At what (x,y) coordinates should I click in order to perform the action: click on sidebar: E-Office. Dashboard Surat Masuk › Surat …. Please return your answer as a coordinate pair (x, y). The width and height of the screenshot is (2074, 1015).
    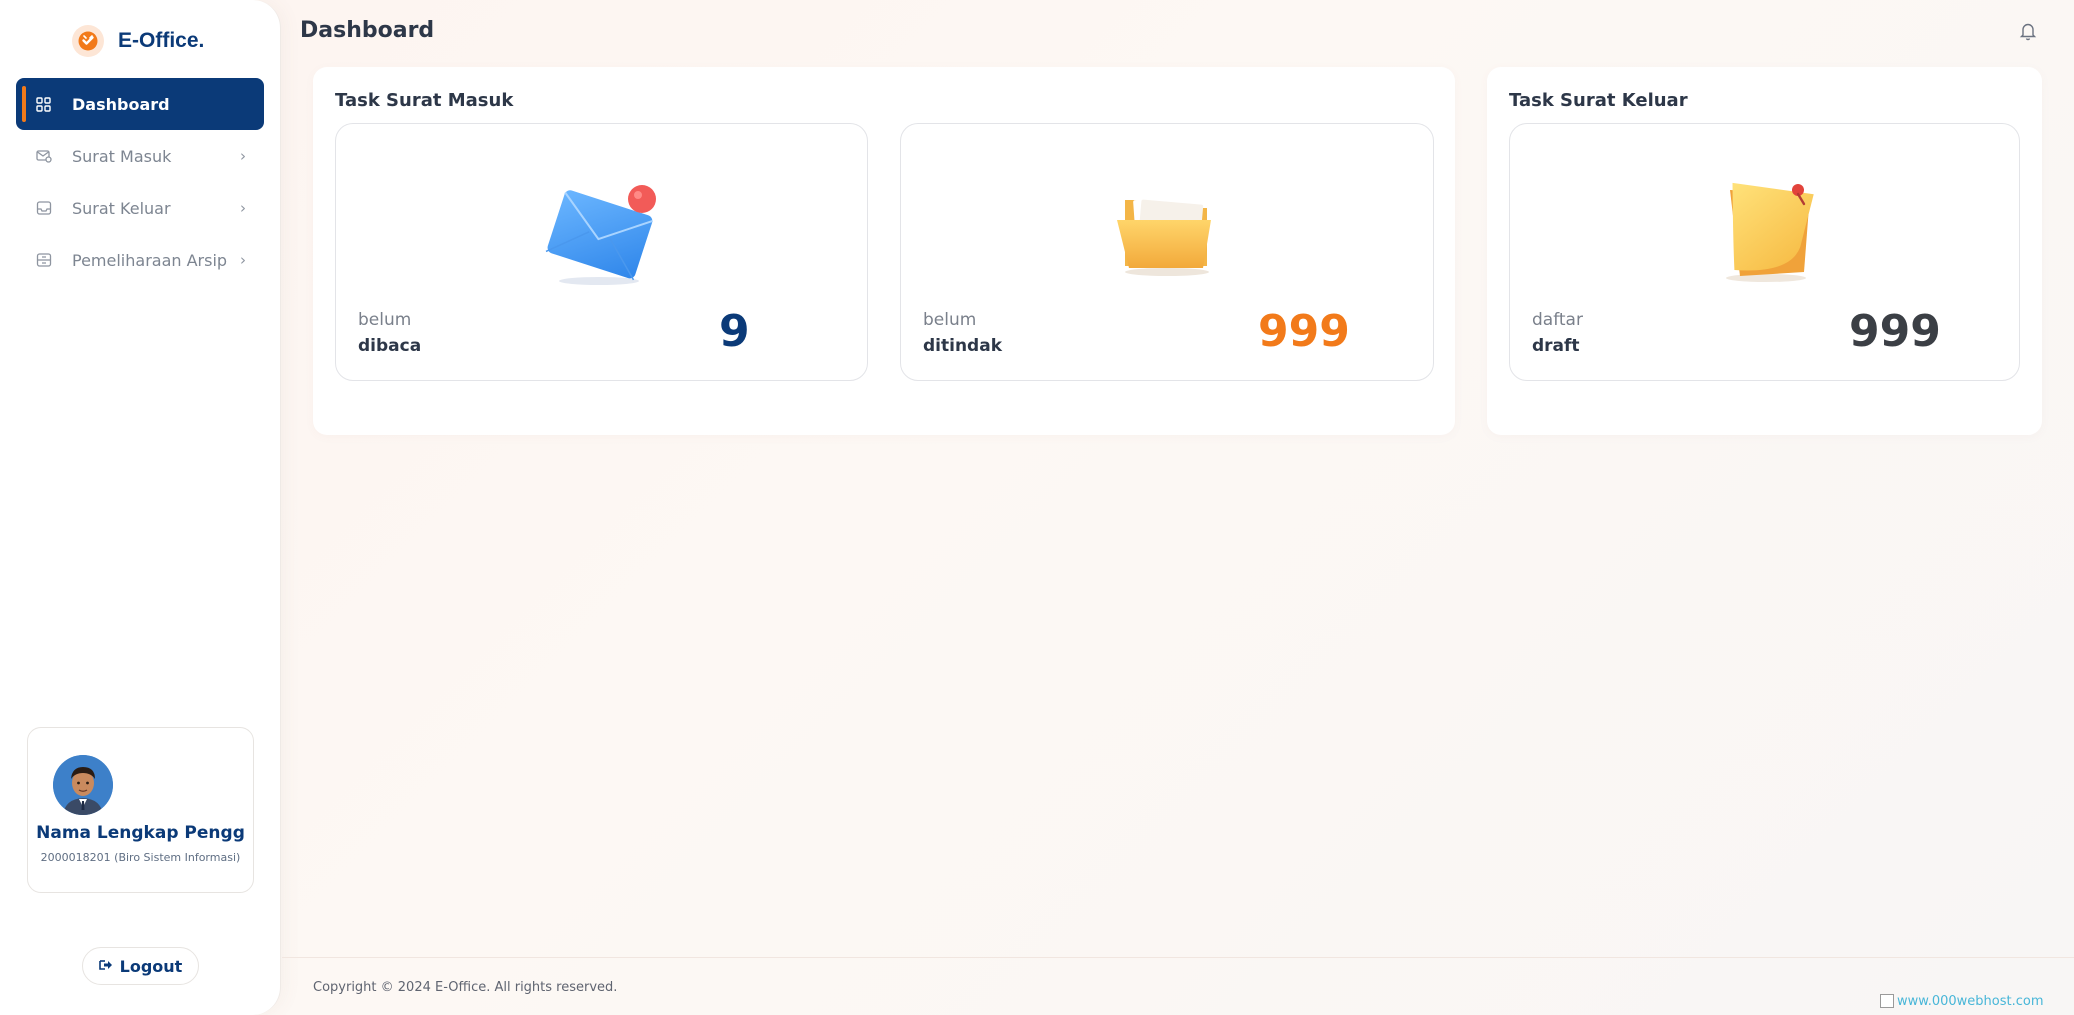
    Looking at the image, I should click on (140, 507).